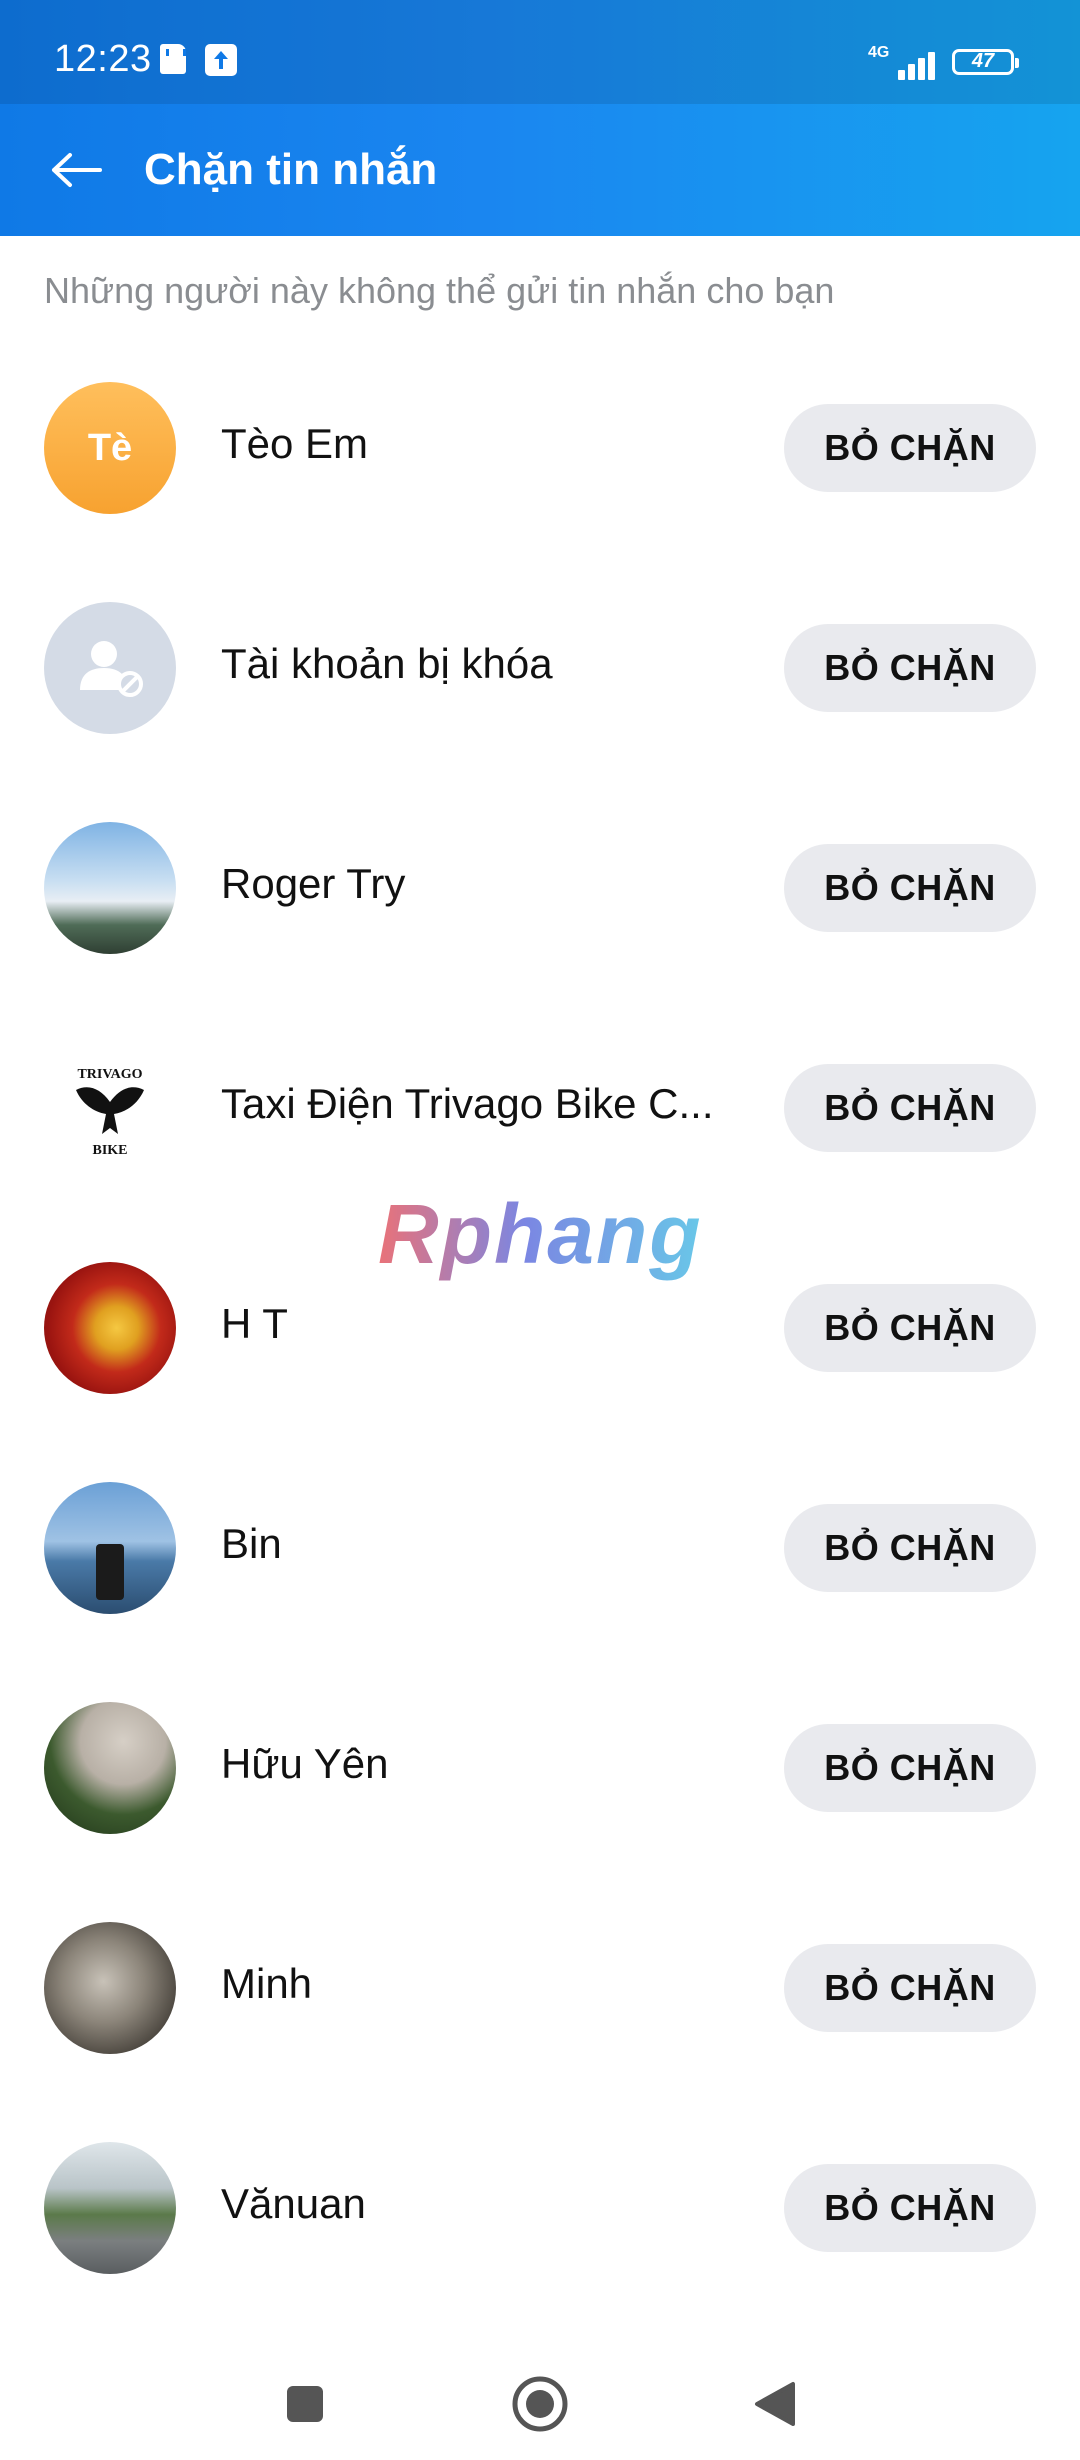  I want to click on logo-text-bottom: BIKE, so click(109, 1150).